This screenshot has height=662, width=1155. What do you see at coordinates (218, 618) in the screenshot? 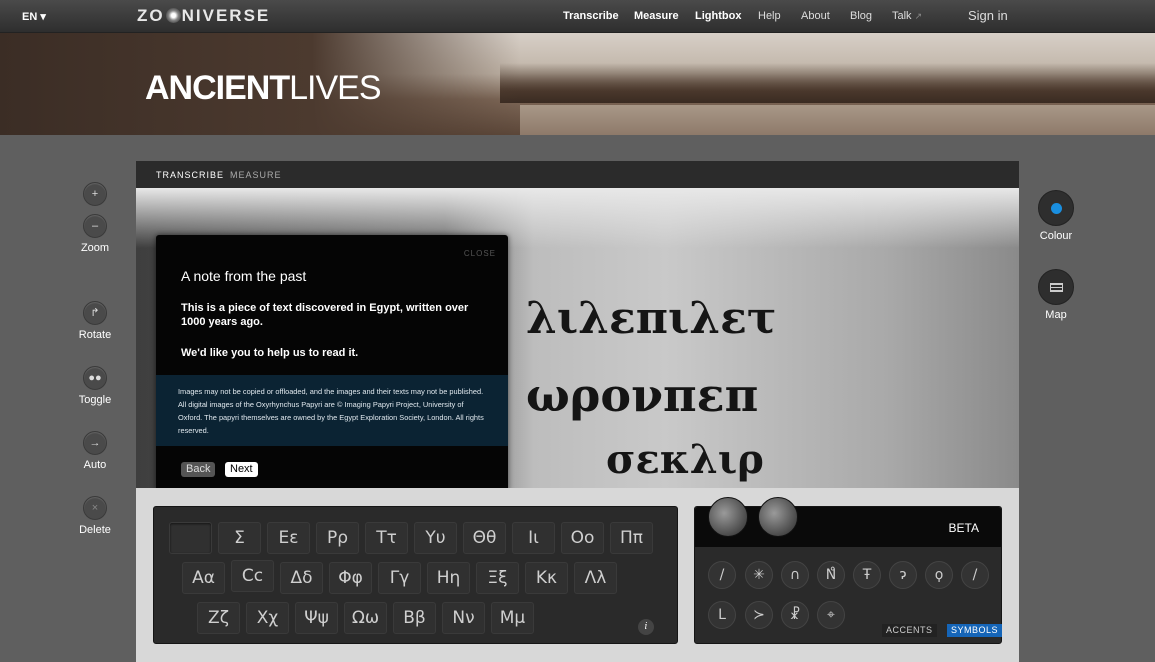
I see `keyboard-key: Ζζ` at bounding box center [218, 618].